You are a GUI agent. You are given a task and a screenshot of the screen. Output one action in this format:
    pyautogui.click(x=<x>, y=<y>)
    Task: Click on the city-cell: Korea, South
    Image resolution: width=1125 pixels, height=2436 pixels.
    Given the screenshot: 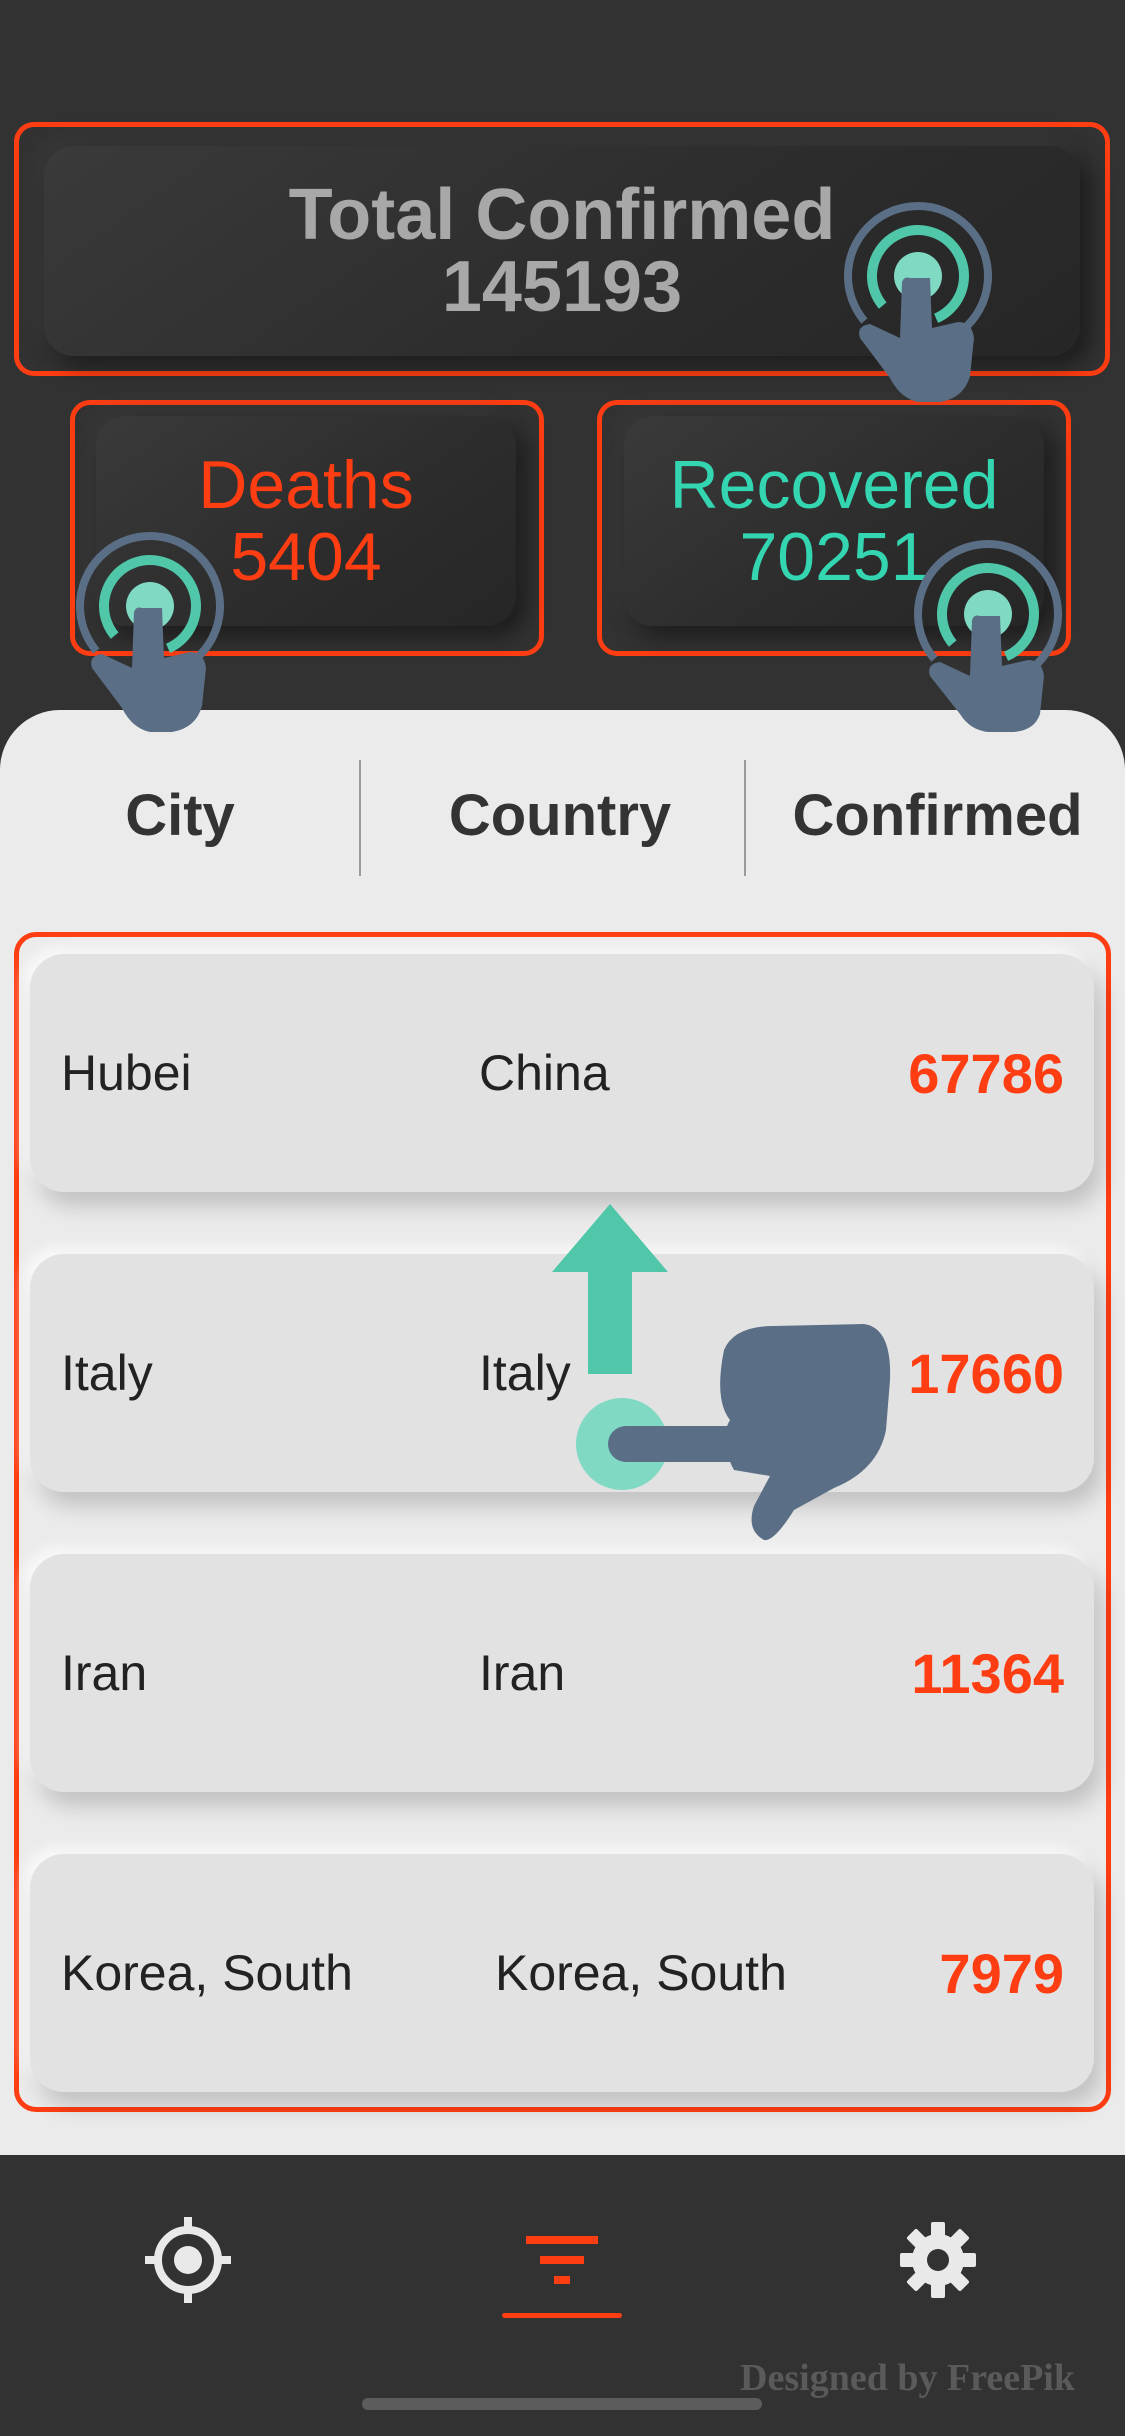 What is the action you would take?
    pyautogui.click(x=207, y=1973)
    